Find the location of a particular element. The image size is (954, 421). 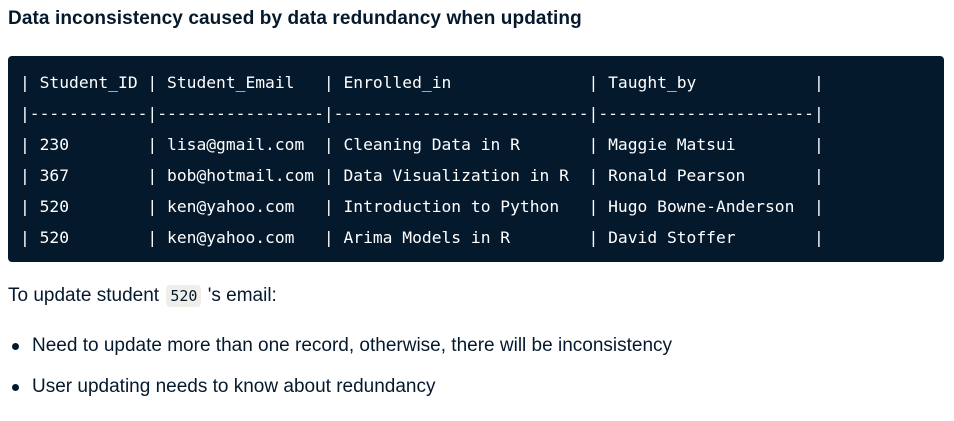

intro-text-before: To update student is located at coordinates (84, 295).